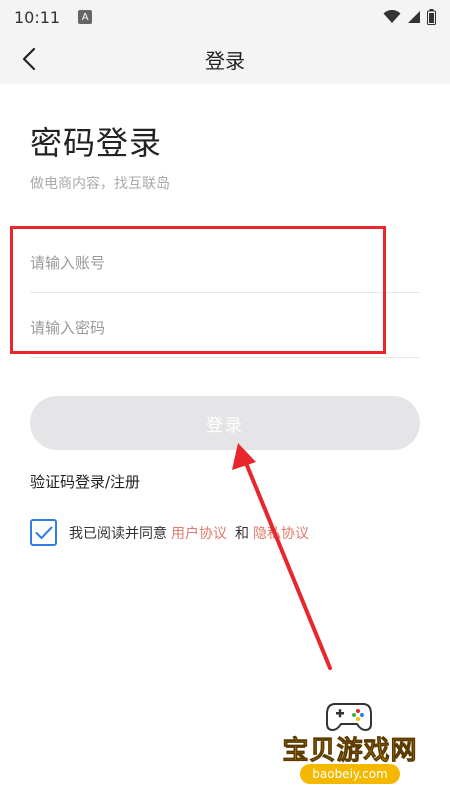 The image size is (450, 800). I want to click on agreement-and-text: 和, so click(242, 533).